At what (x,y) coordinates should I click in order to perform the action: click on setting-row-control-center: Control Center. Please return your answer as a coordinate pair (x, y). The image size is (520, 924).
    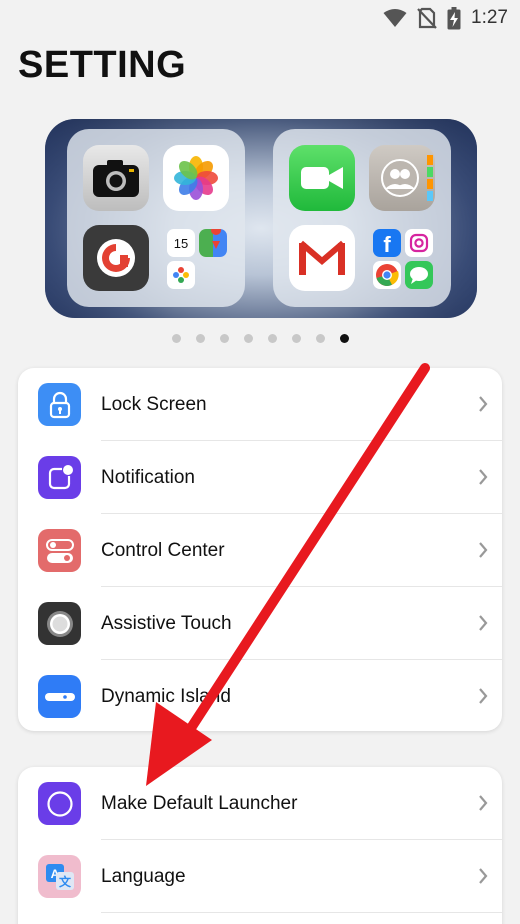
    Looking at the image, I should click on (260, 550).